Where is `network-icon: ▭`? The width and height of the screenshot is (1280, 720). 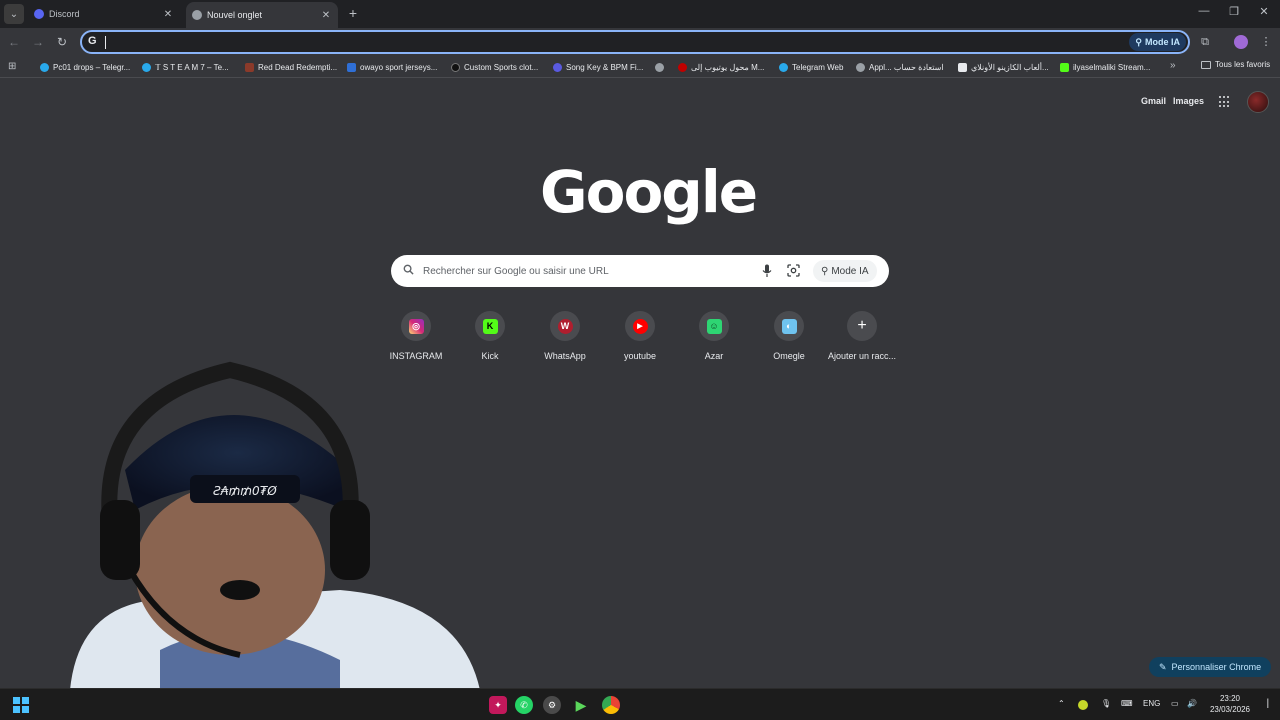
network-icon: ▭ is located at coordinates (1175, 703).